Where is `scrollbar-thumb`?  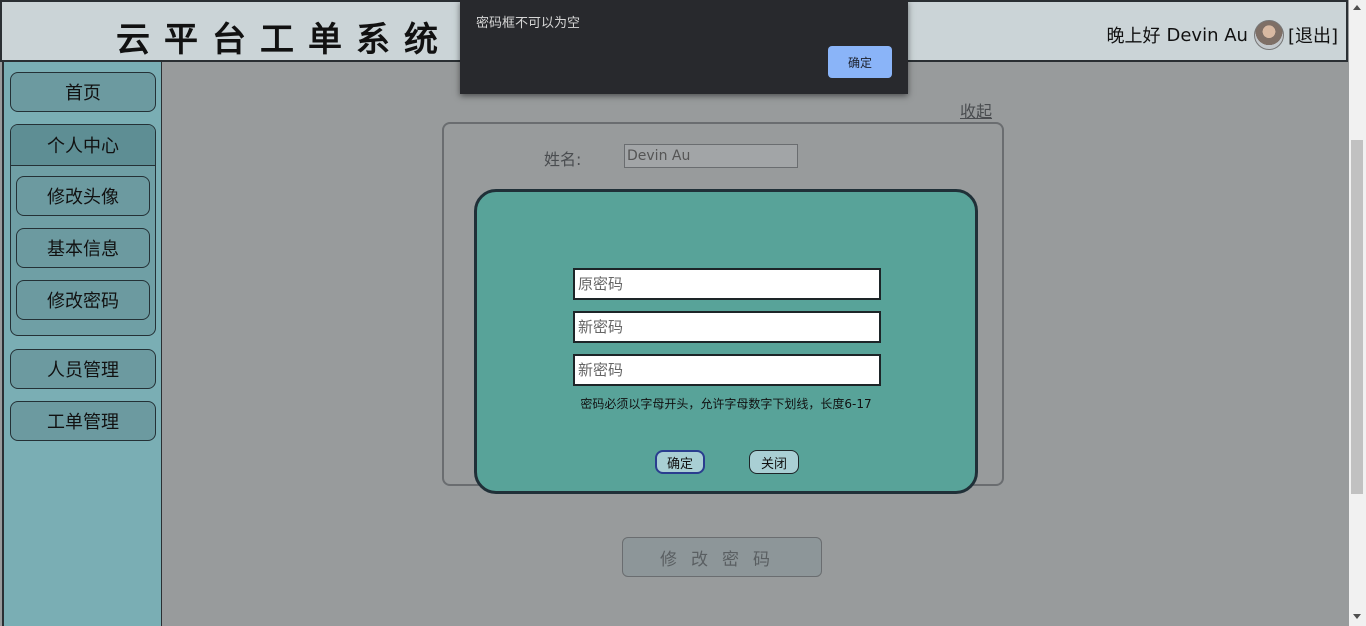 scrollbar-thumb is located at coordinates (1357, 317).